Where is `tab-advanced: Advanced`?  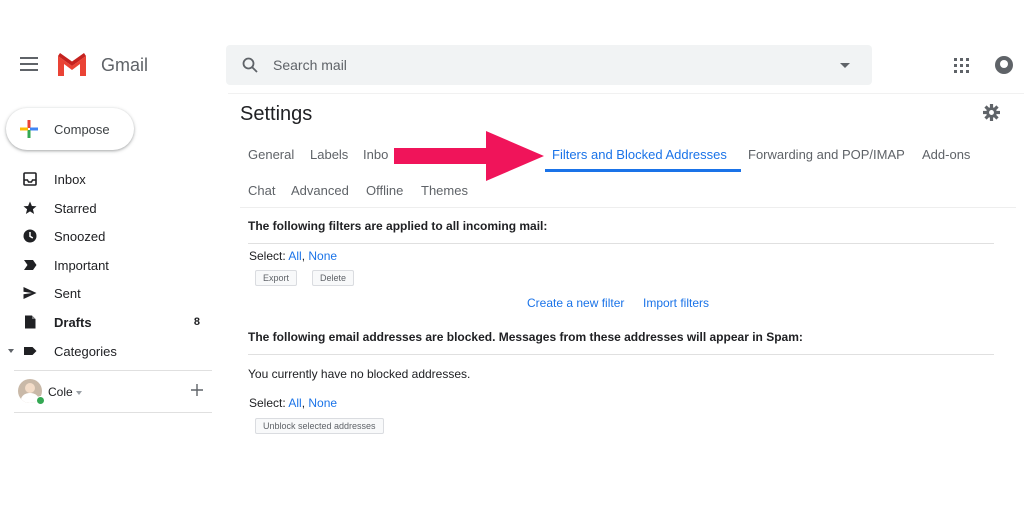 tab-advanced: Advanced is located at coordinates (320, 190).